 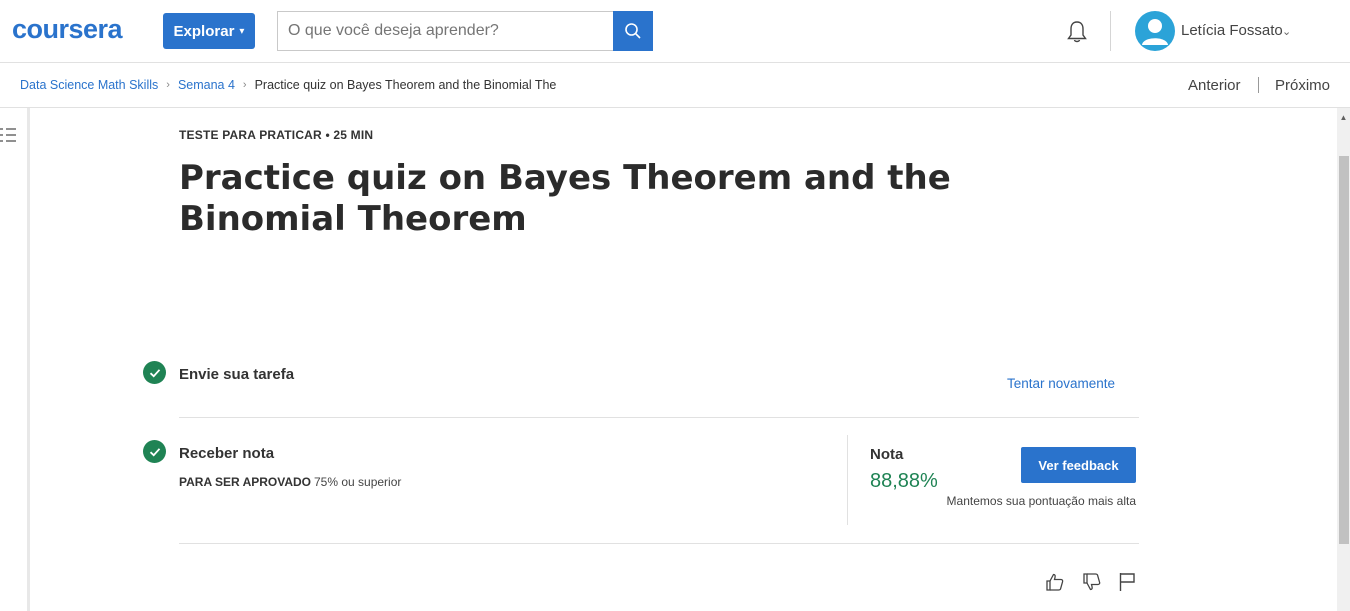 I want to click on search-button, so click(x=633, y=31).